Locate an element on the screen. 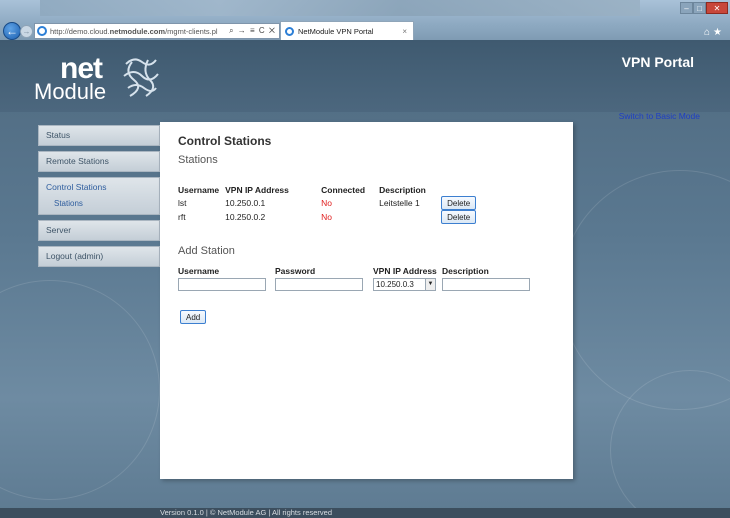 This screenshot has height=518, width=730. sidebar-item-remote-stations: Remote Stations is located at coordinates (99, 161).